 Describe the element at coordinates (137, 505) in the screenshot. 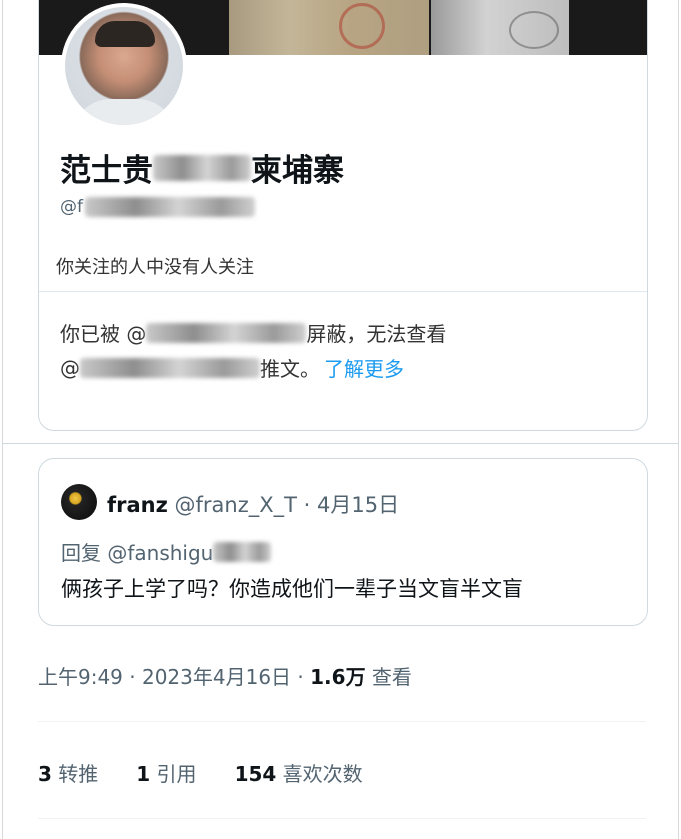

I see `reply-author-name: franz` at that location.